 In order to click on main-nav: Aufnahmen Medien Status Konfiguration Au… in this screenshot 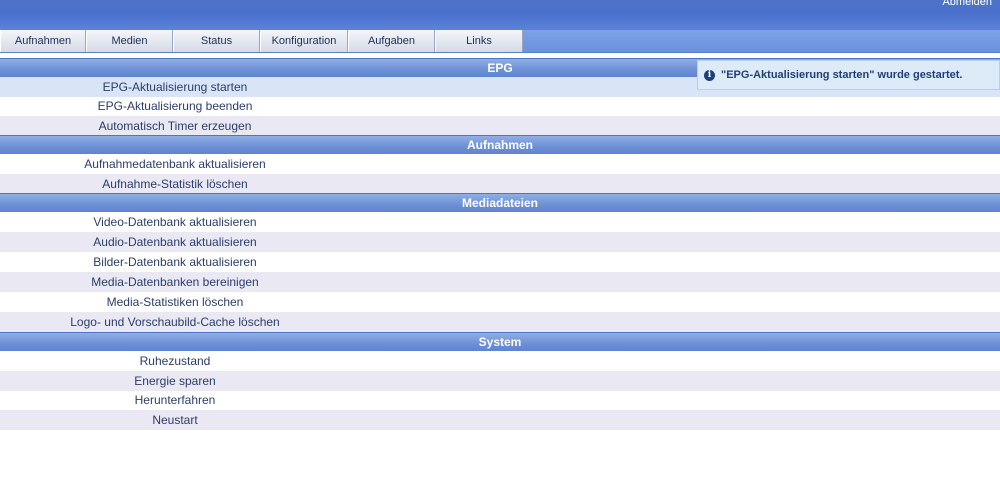, I will do `click(500, 41)`.